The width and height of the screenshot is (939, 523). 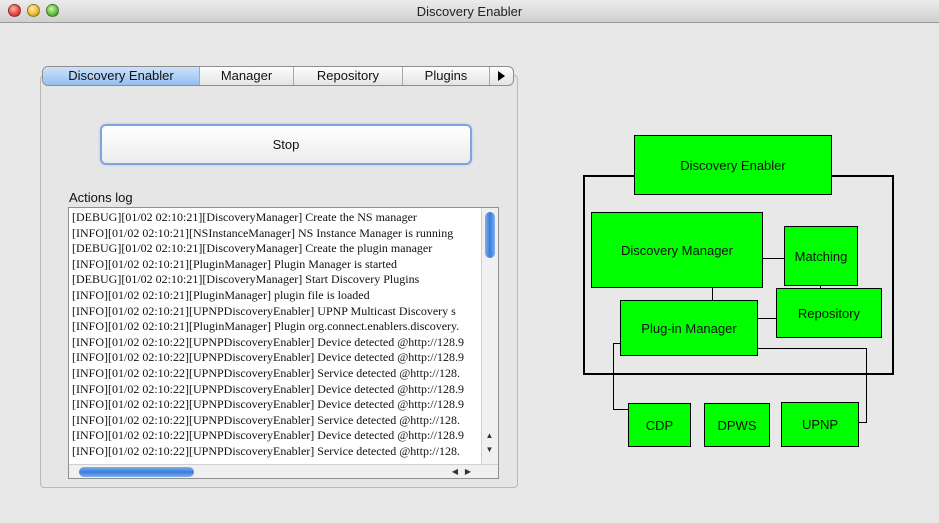 I want to click on outer-frame-top, so click(x=738, y=176).